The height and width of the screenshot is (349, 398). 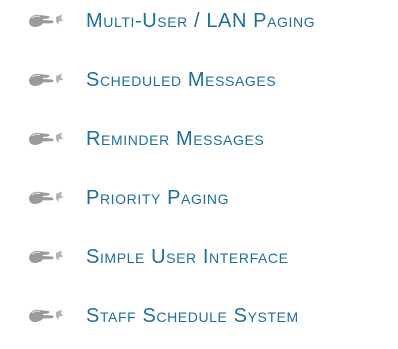 I want to click on list-item: Priority Paging, so click(x=199, y=198).